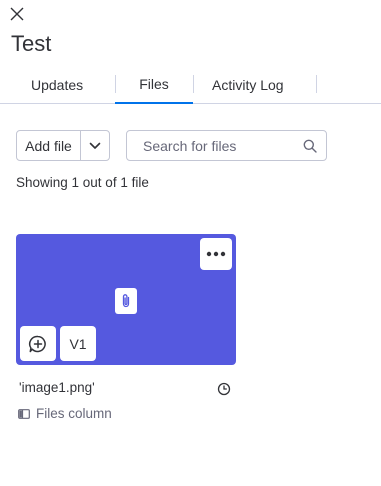  I want to click on tab-bar: Updates Files Activity Log, so click(190, 85).